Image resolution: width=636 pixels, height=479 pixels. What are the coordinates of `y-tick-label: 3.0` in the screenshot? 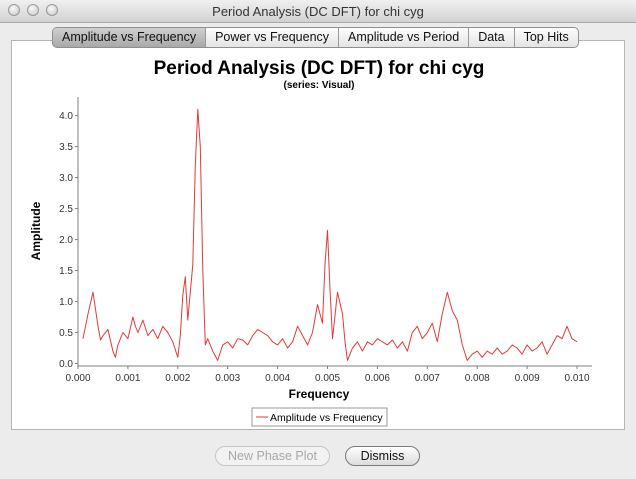 It's located at (66, 178).